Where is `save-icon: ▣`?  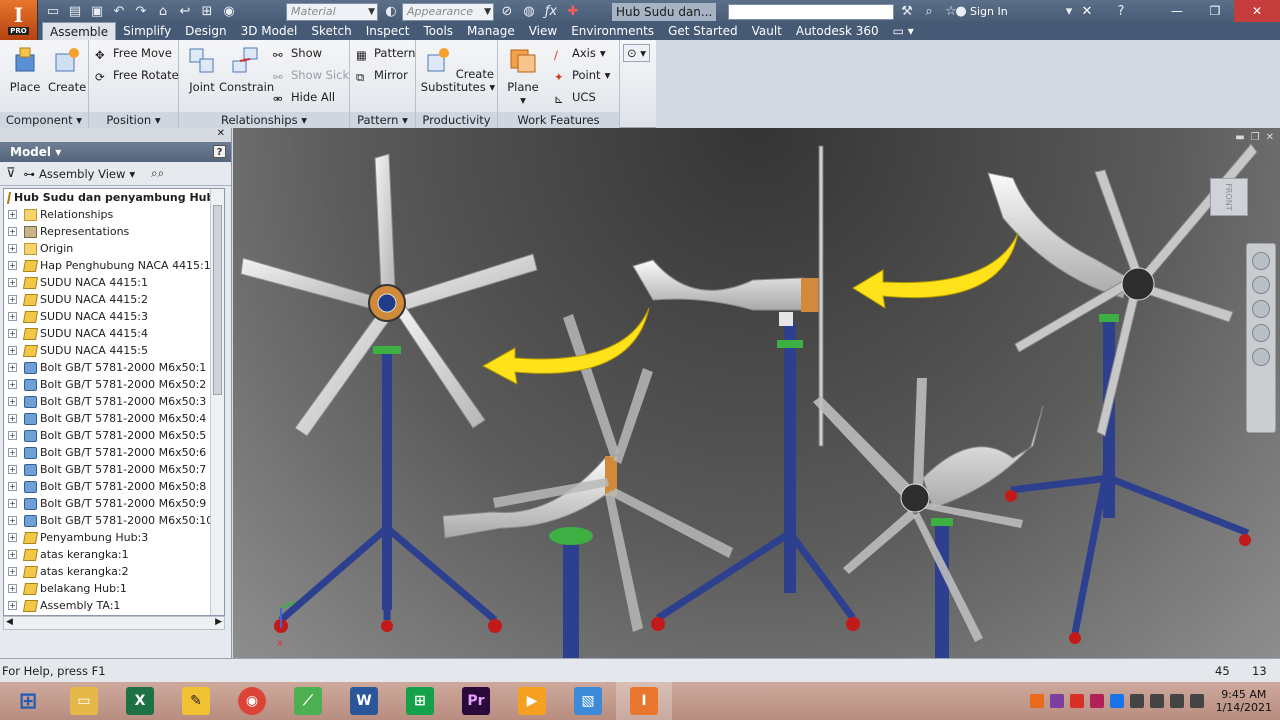 save-icon: ▣ is located at coordinates (97, 12).